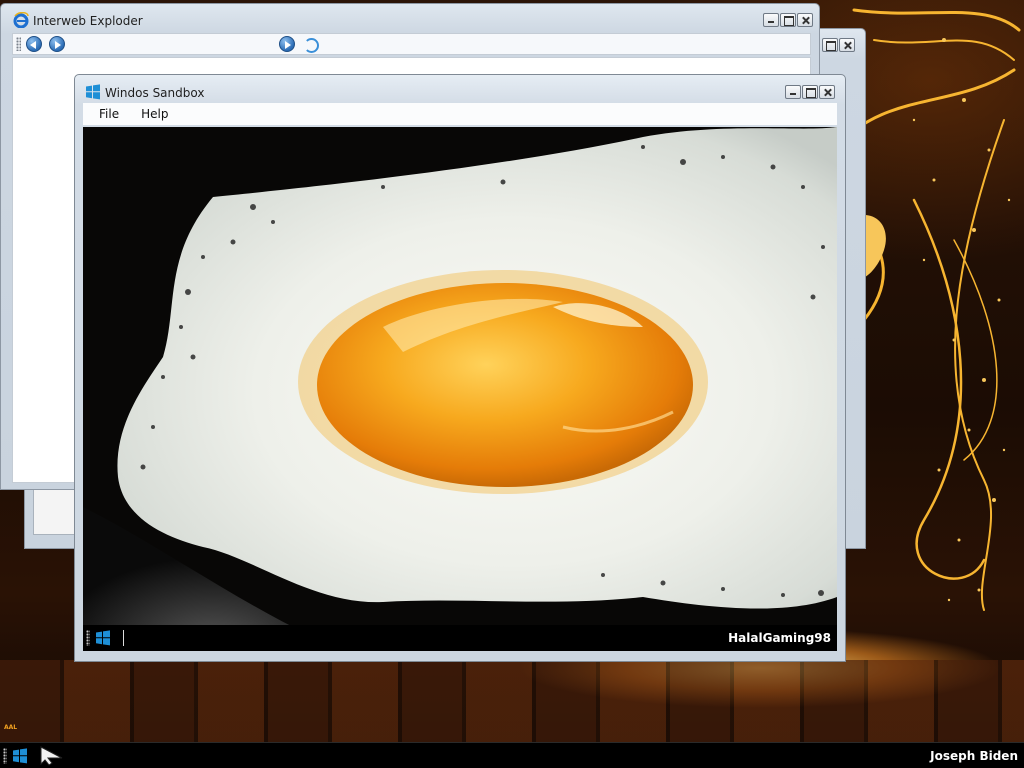 This screenshot has width=1024, height=768. What do you see at coordinates (310, 44) in the screenshot?
I see `refresh-icon` at bounding box center [310, 44].